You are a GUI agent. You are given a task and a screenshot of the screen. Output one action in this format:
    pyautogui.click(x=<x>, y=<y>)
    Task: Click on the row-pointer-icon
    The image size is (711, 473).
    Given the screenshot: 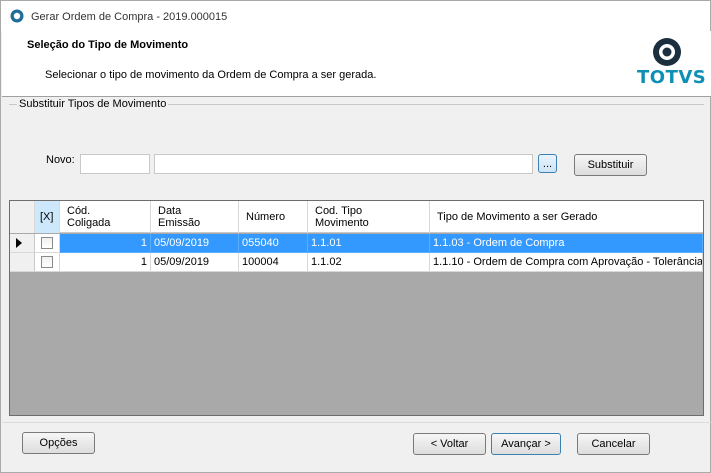 What is the action you would take?
    pyautogui.click(x=19, y=243)
    